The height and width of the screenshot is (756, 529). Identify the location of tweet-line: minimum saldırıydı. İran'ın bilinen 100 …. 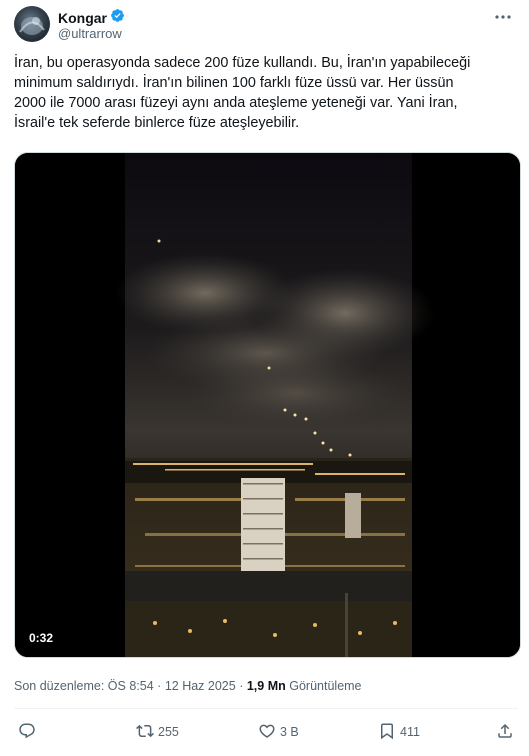
(234, 83).